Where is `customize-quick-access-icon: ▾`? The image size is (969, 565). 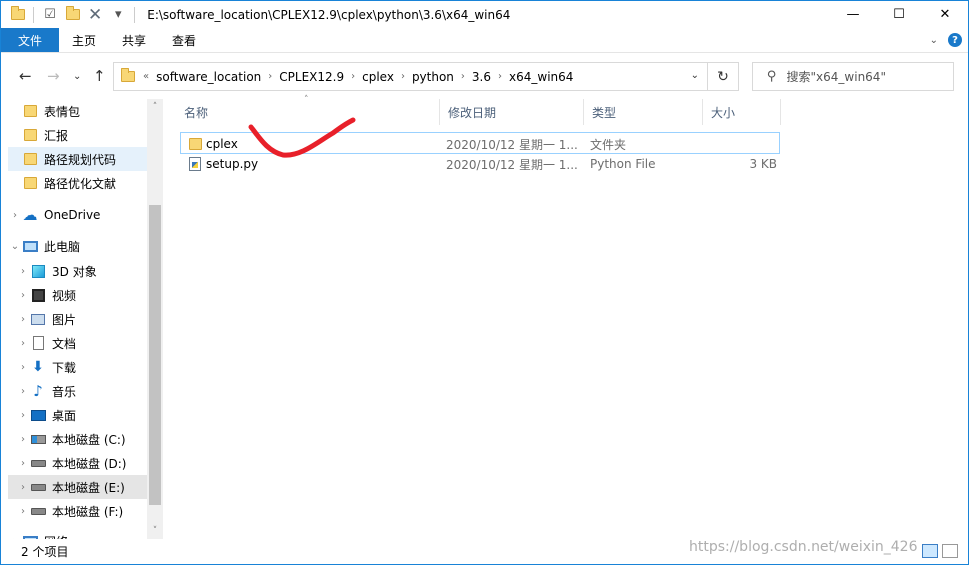
customize-quick-access-icon: ▾ is located at coordinates (118, 14).